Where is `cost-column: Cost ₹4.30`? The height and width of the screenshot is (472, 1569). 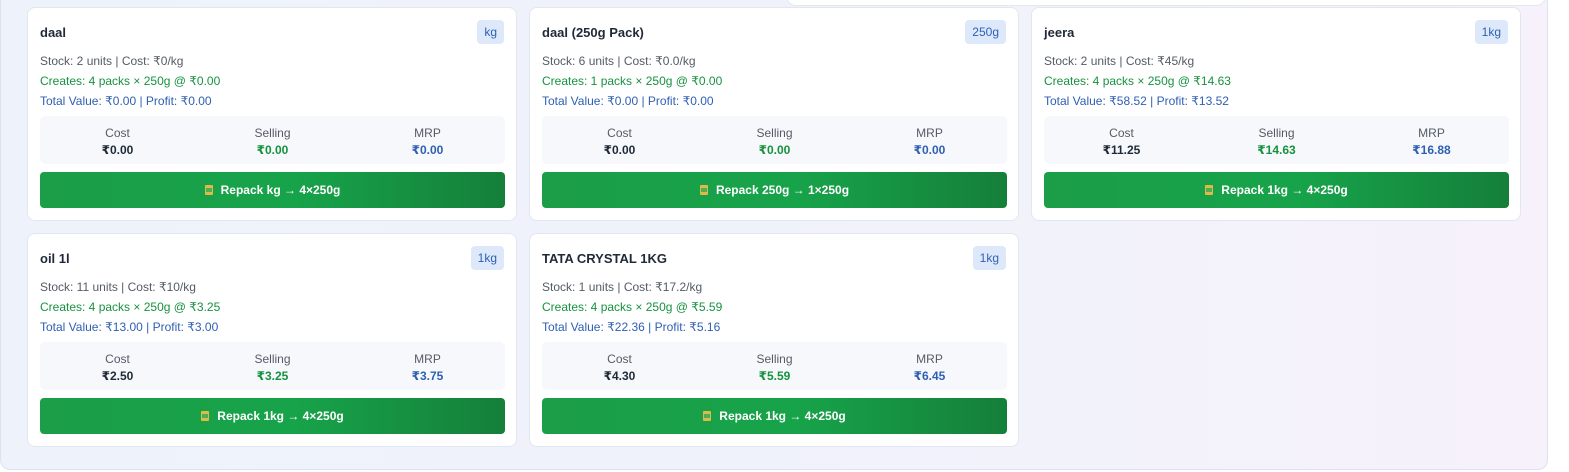 cost-column: Cost ₹4.30 is located at coordinates (619, 366).